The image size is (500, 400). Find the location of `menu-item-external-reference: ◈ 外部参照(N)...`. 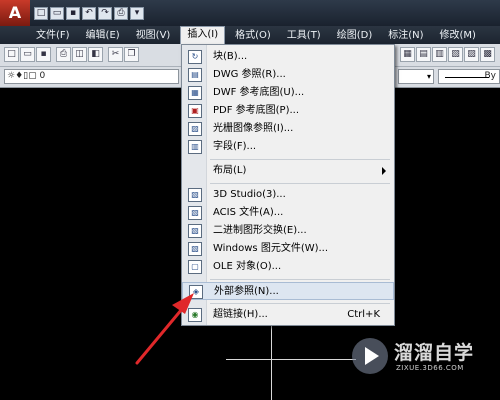

menu-item-external-reference: ◈ 外部参照(N)... is located at coordinates (288, 291).